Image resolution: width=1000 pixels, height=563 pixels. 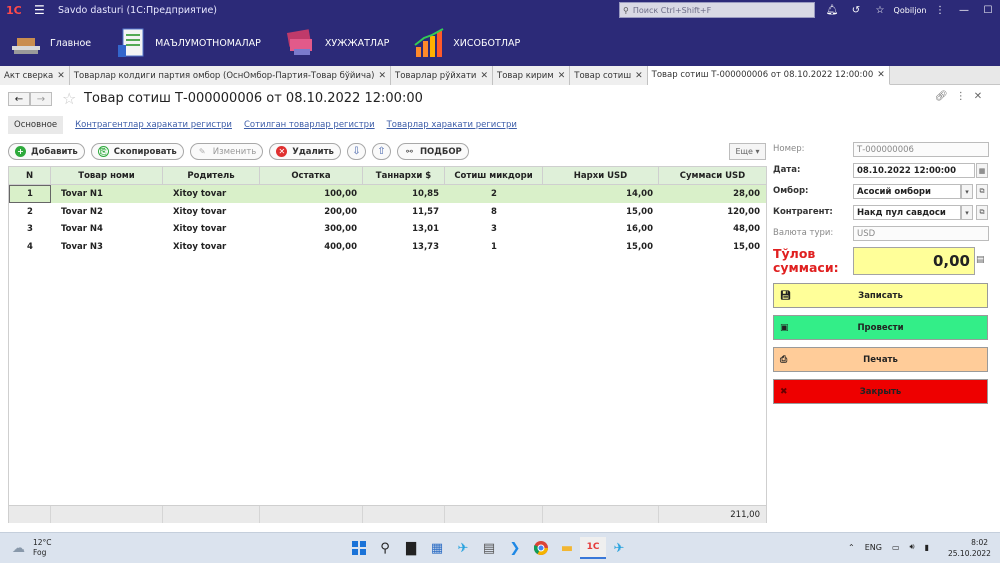 What do you see at coordinates (601, 194) in the screenshot?
I see `cell-price: 14,00` at bounding box center [601, 194].